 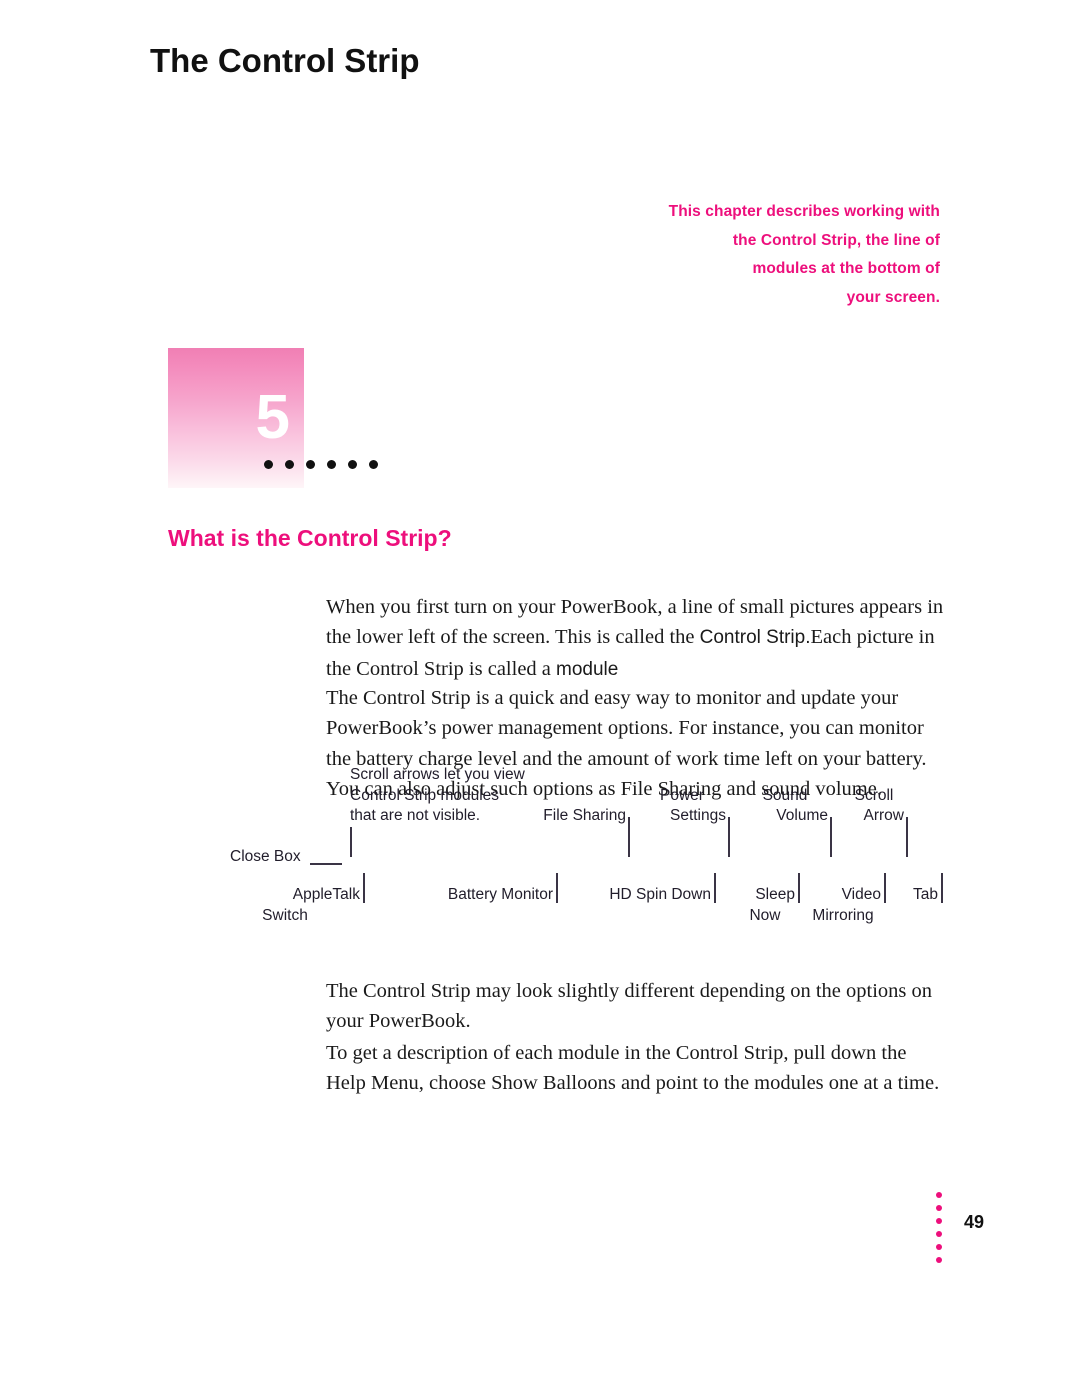 What do you see at coordinates (775, 894) in the screenshot?
I see `callout-label-sleep-now-line1: Sleep` at bounding box center [775, 894].